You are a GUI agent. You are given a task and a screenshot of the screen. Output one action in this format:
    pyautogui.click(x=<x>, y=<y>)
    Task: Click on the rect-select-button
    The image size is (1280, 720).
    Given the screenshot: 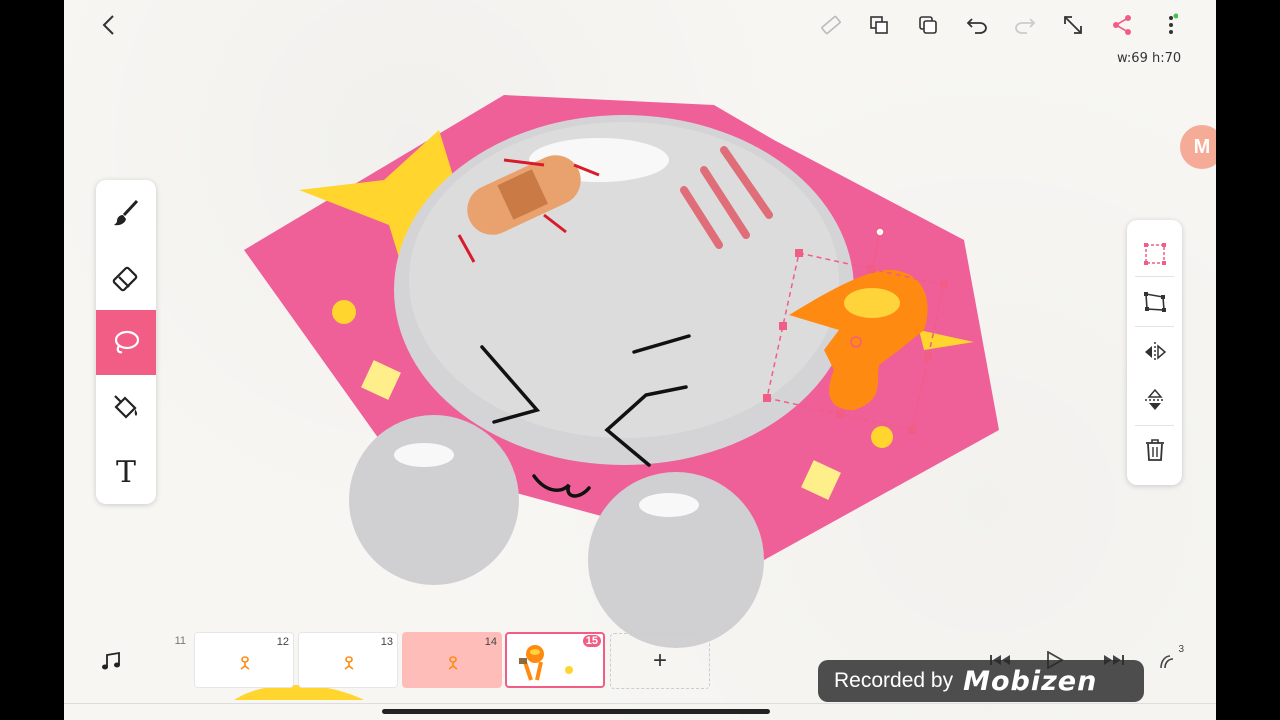 What is the action you would take?
    pyautogui.click(x=1154, y=254)
    